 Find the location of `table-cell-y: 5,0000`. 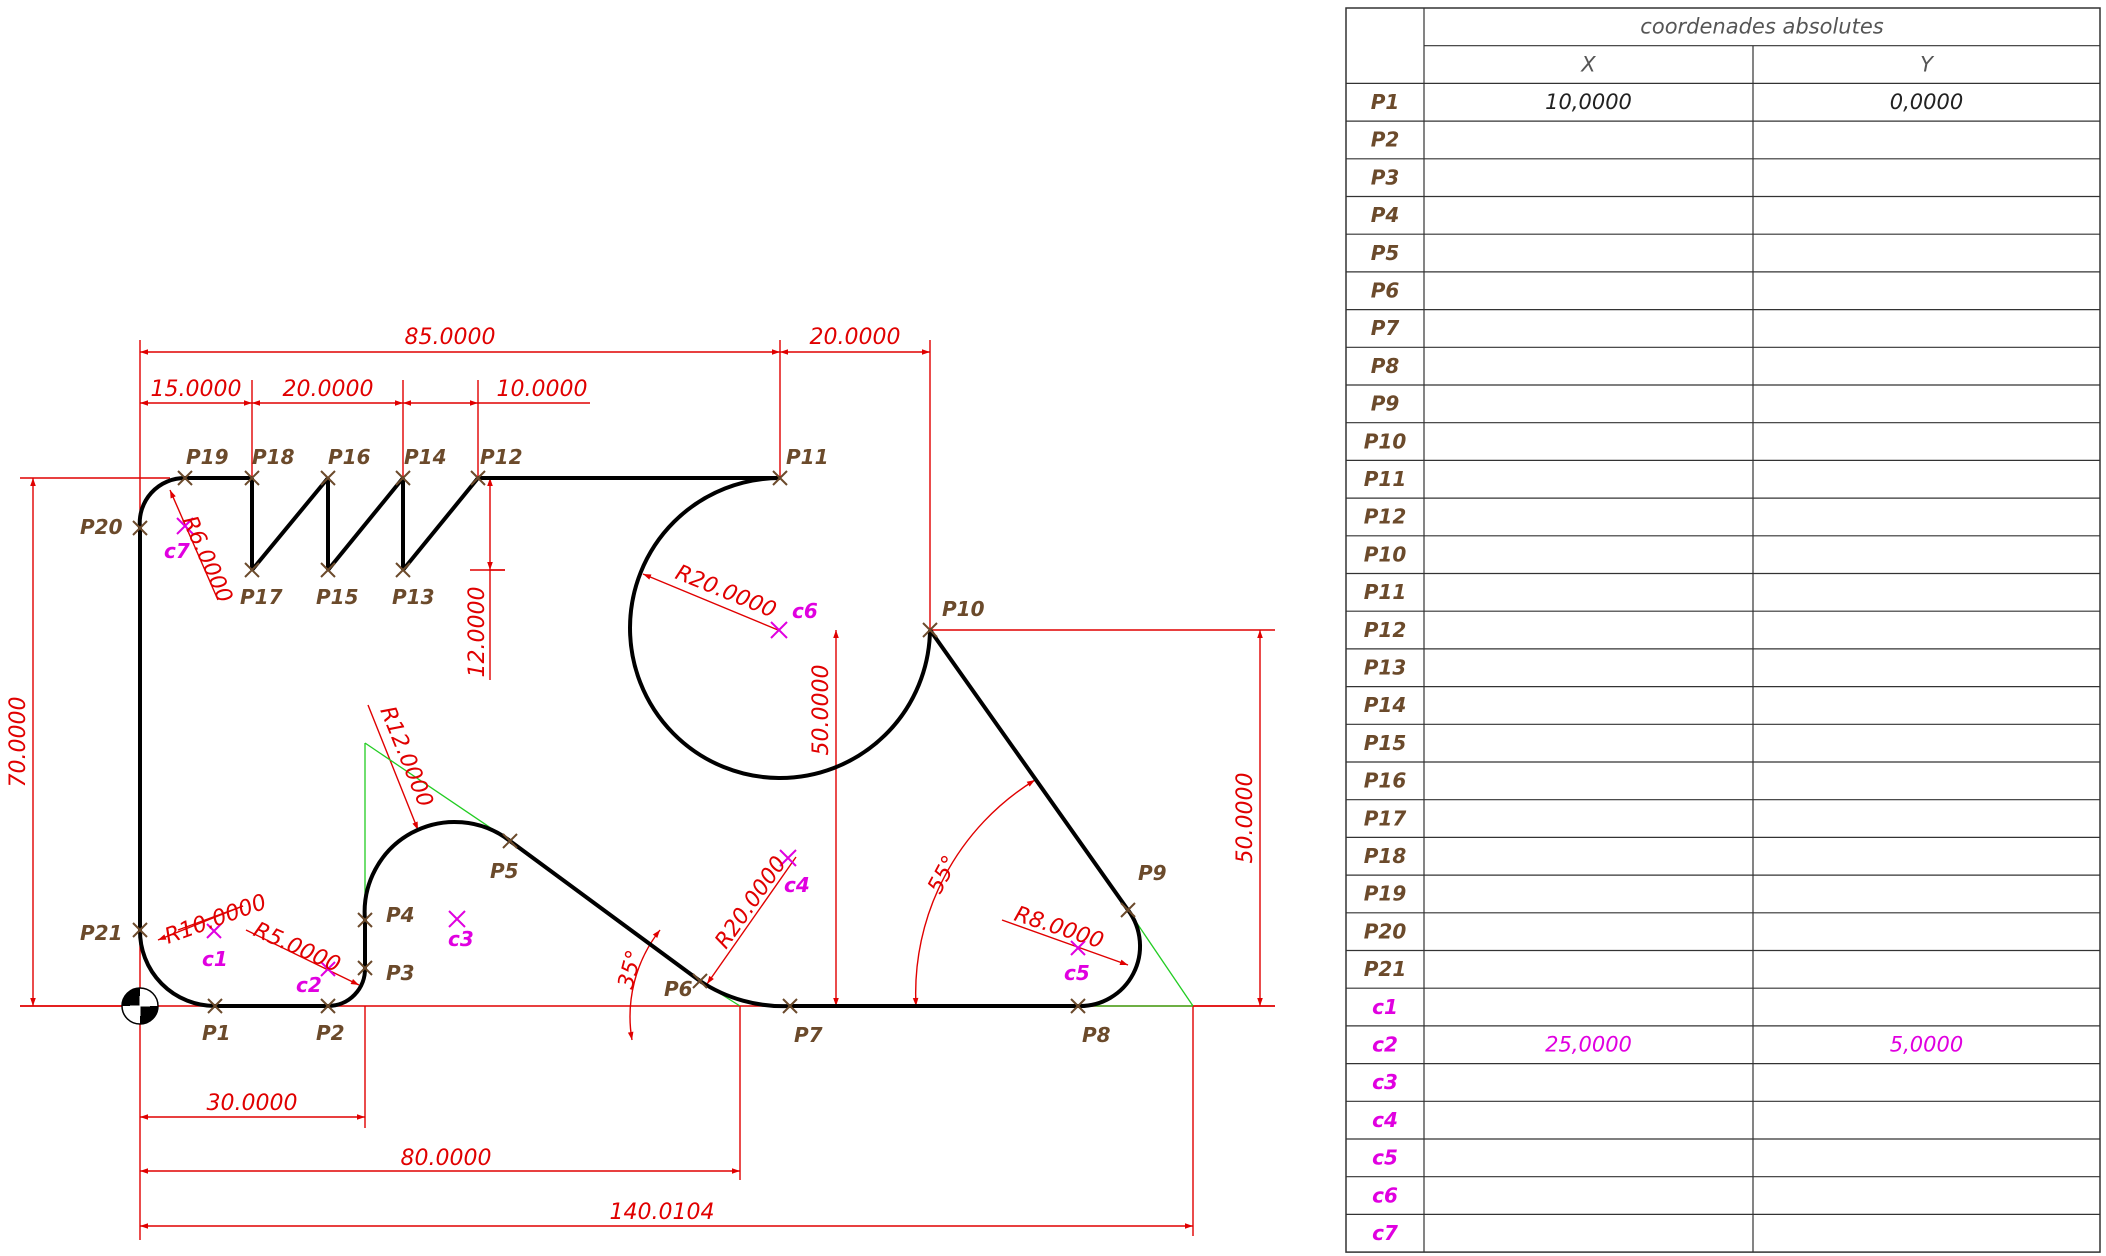

table-cell-y: 5,0000 is located at coordinates (1926, 1045).